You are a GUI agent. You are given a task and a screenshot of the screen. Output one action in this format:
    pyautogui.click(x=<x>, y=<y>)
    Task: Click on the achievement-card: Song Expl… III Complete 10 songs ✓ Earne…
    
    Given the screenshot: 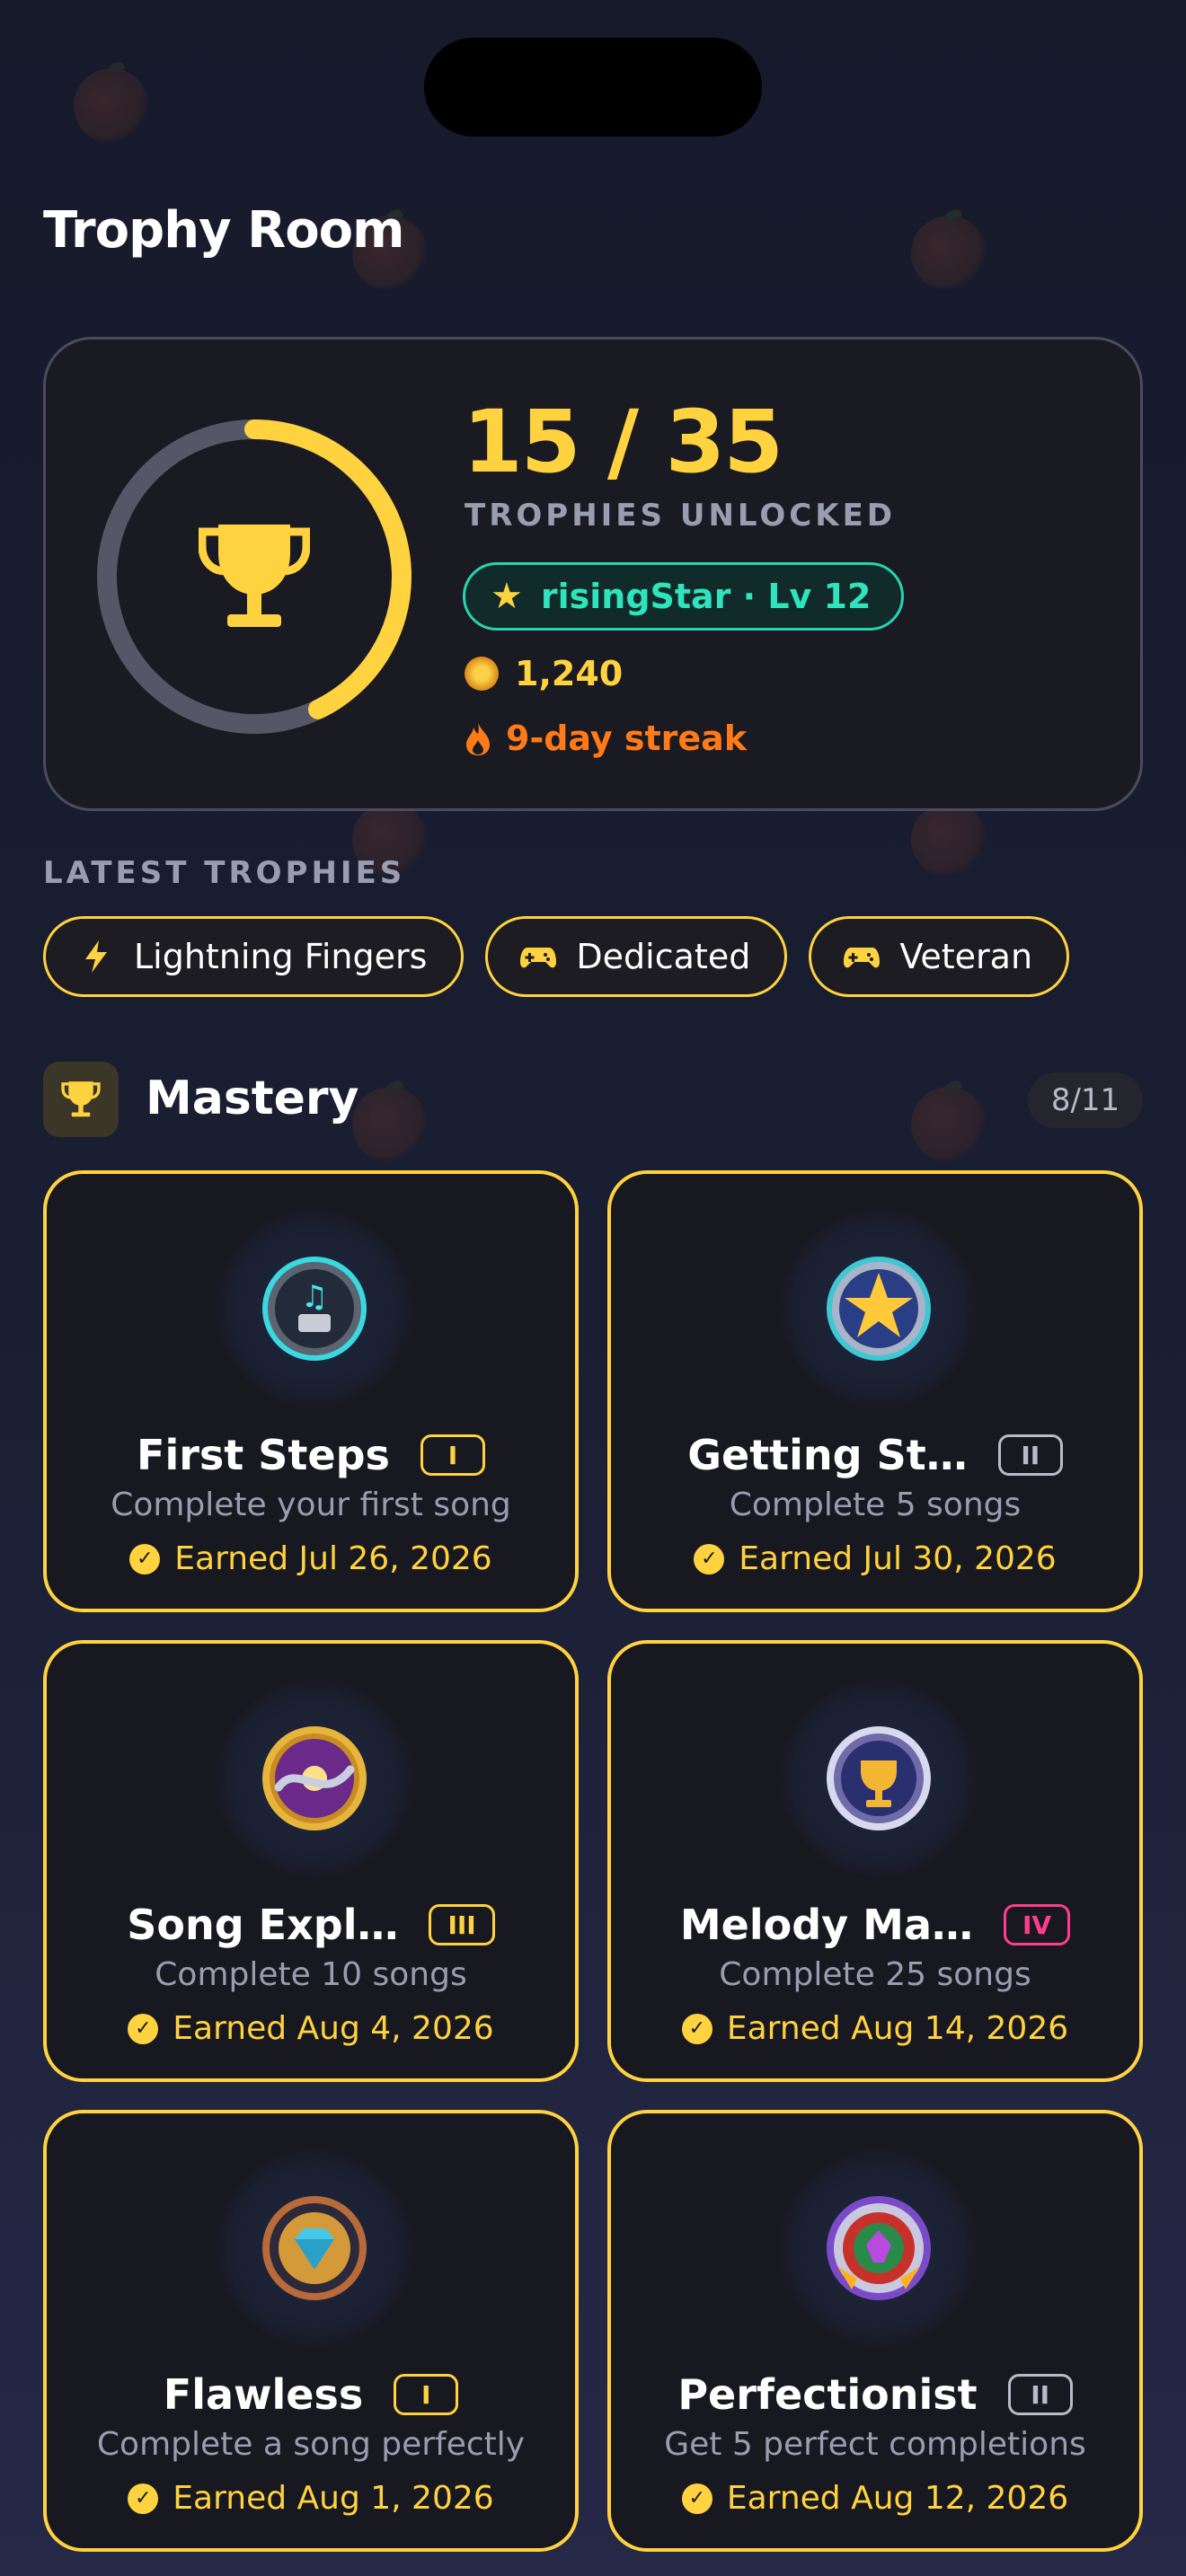 What is the action you would take?
    pyautogui.click(x=311, y=1861)
    